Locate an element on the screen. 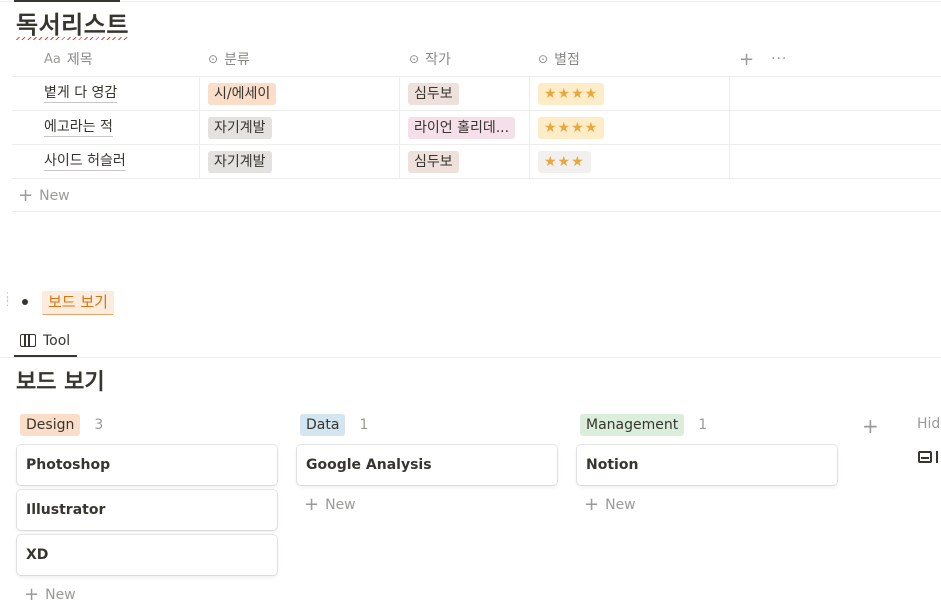  table-row: 사이드 허슬러 자기계발 심두보 ★★★ is located at coordinates (476, 162).